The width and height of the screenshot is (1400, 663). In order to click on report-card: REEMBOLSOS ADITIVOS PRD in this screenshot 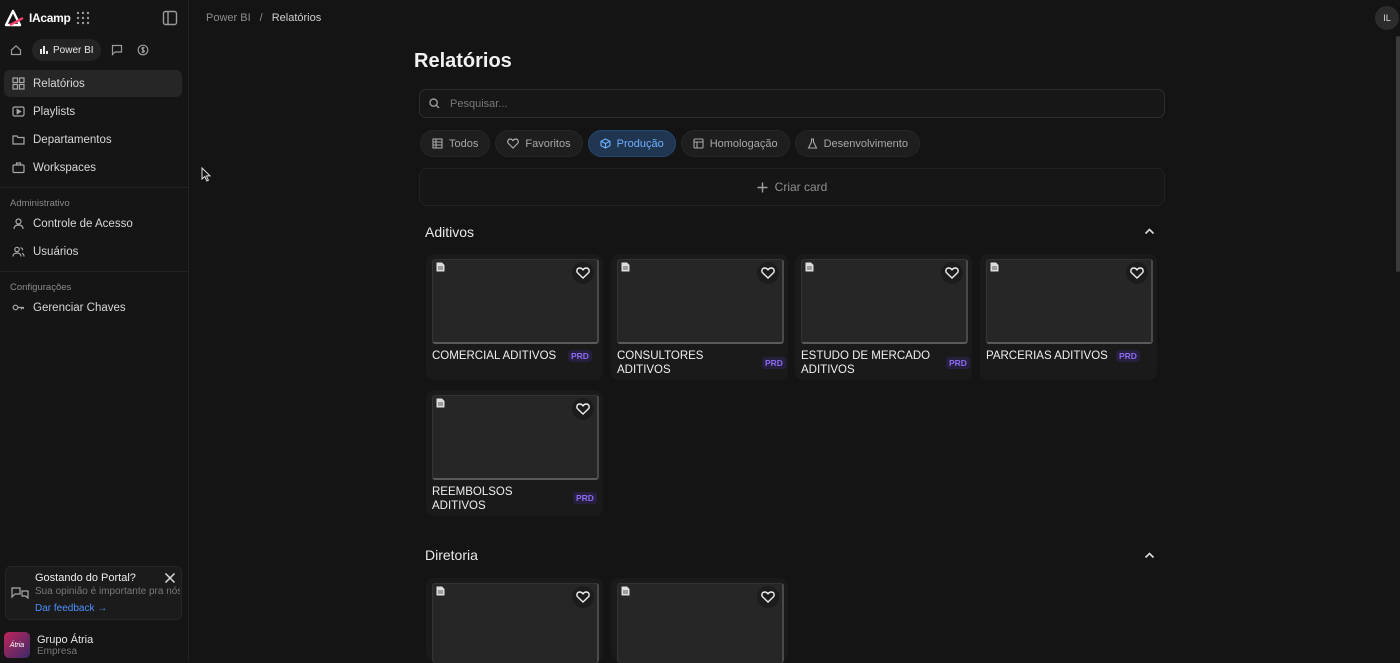, I will do `click(514, 453)`.